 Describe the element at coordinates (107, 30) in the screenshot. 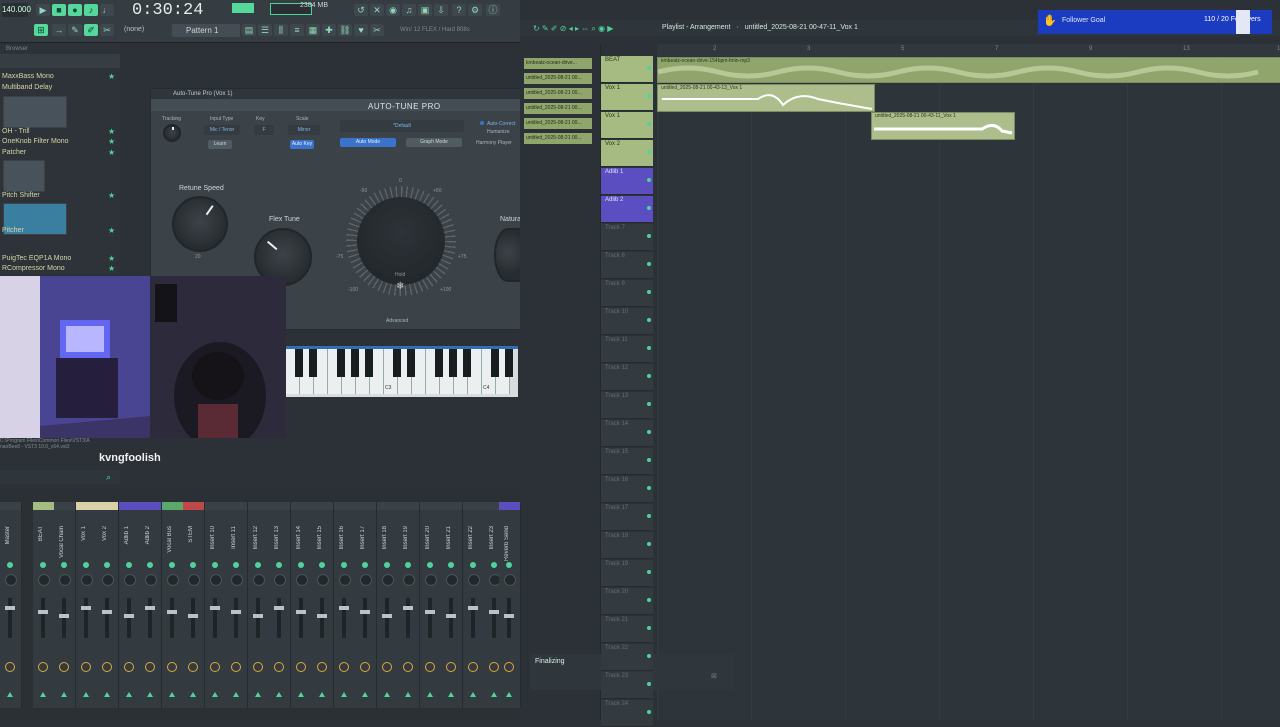

I see `slice-icon: ✂` at that location.